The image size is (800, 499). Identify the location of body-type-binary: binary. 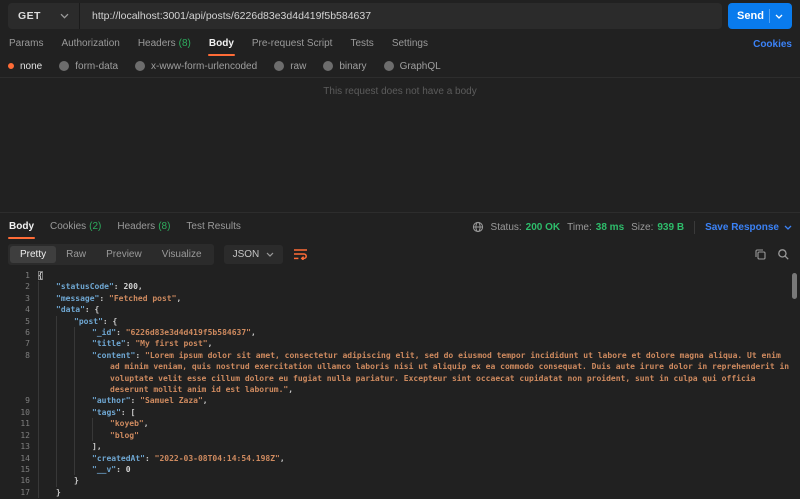
(345, 66).